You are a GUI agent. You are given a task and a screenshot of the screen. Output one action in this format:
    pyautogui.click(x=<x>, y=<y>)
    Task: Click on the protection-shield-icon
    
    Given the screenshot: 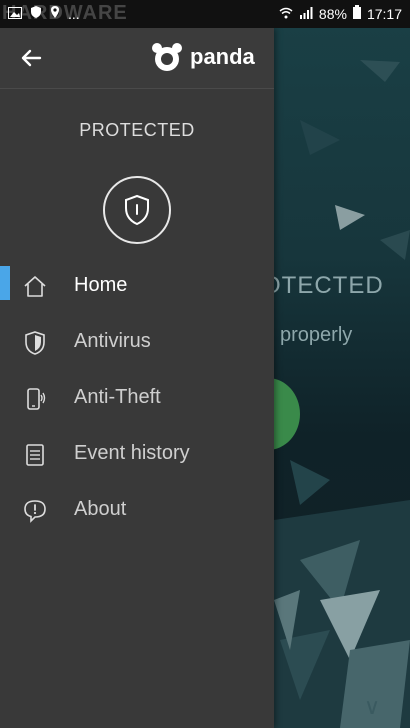 What is the action you would take?
    pyautogui.click(x=137, y=210)
    